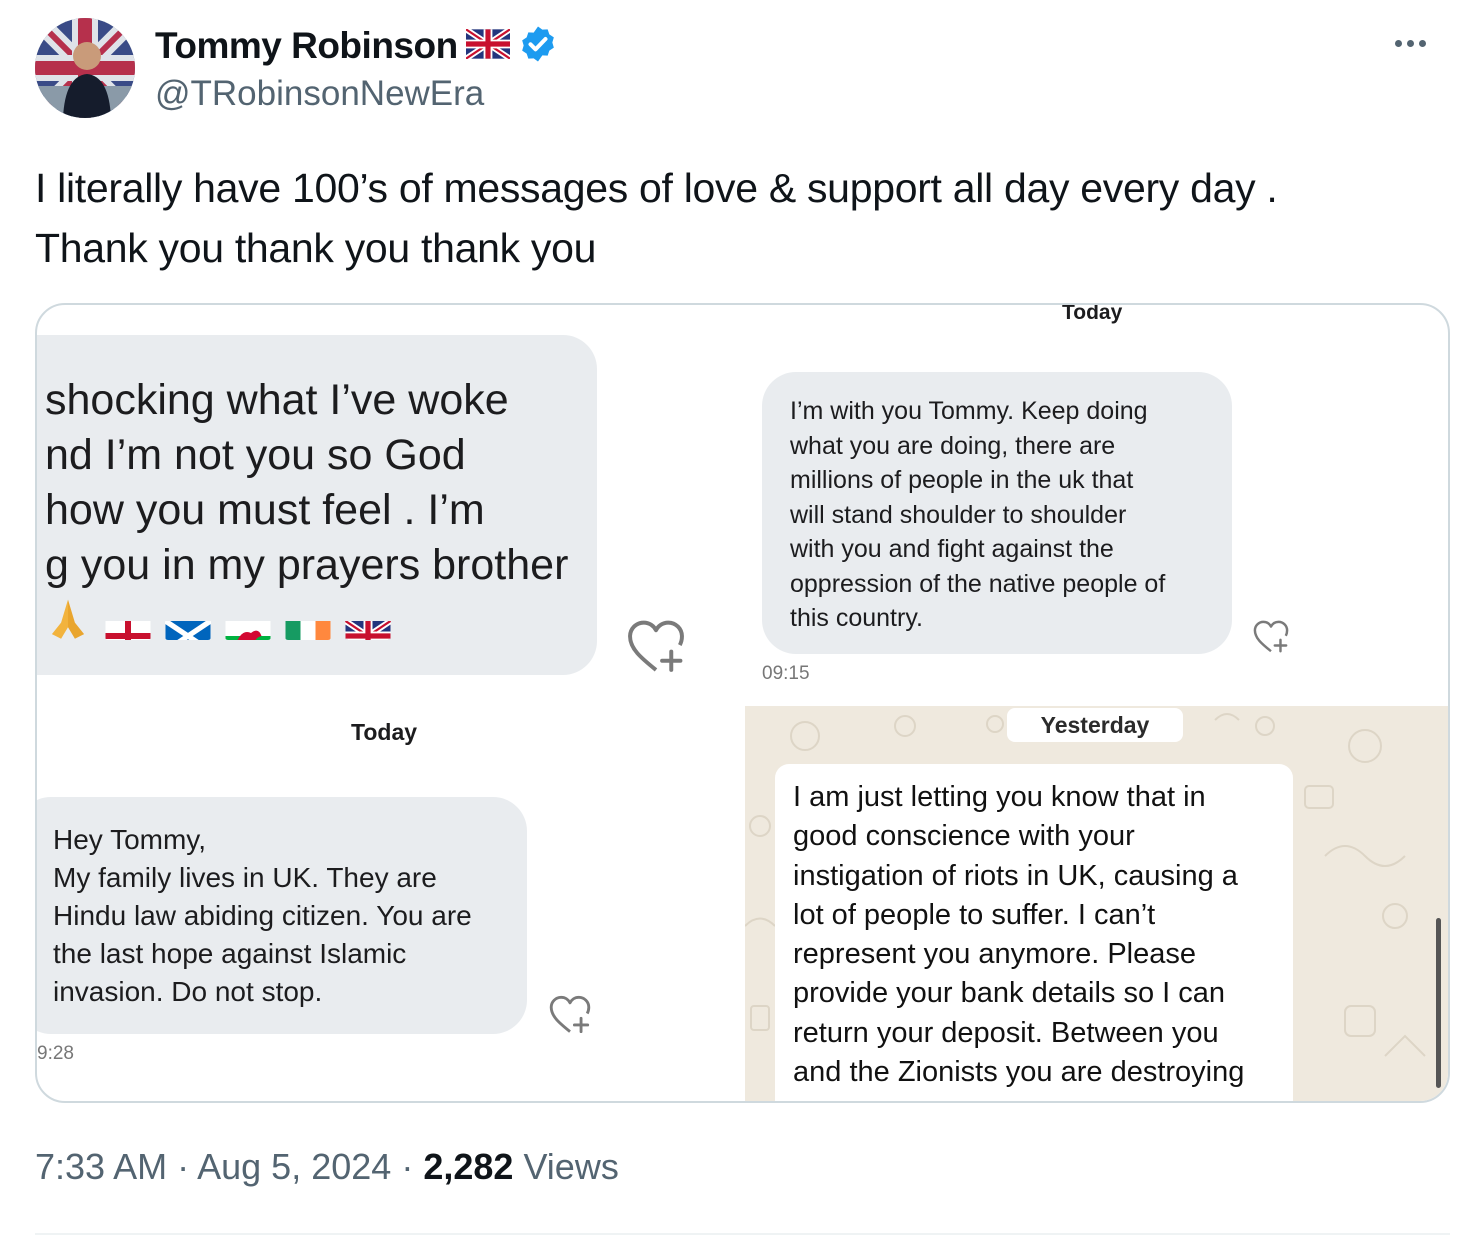  I want to click on tweet-meta: 7:33 AM · Aug 5, 2024 · 2,282 Views, so click(327, 1167).